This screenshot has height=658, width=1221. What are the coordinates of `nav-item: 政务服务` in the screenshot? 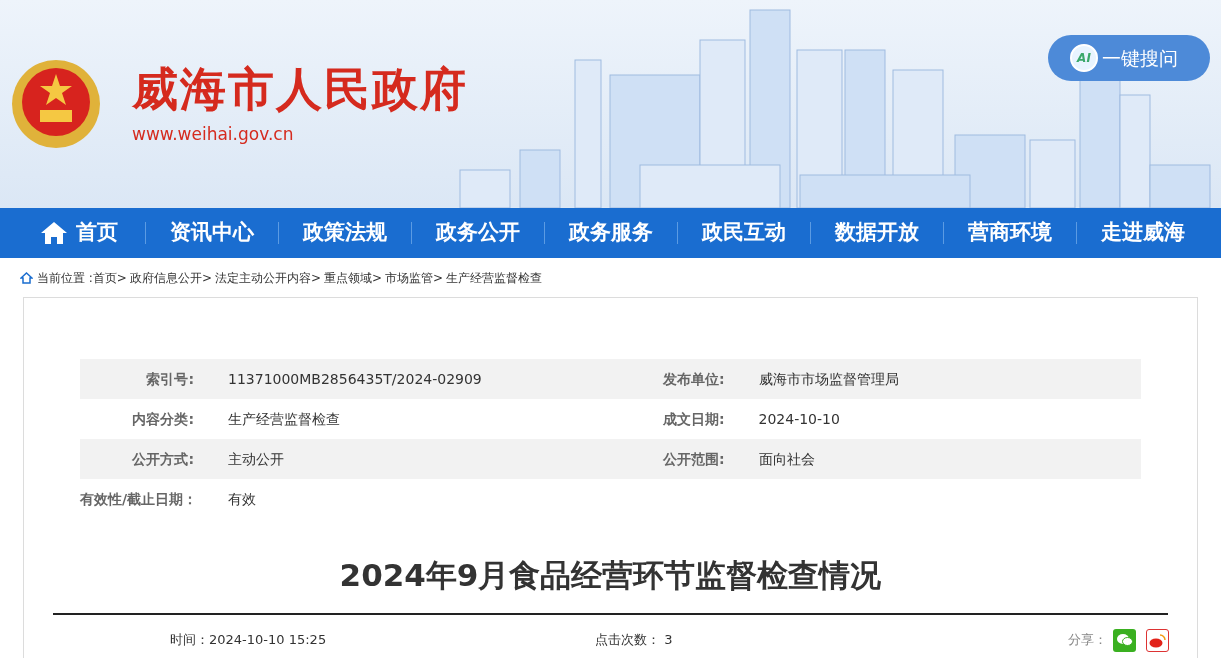 It's located at (611, 233).